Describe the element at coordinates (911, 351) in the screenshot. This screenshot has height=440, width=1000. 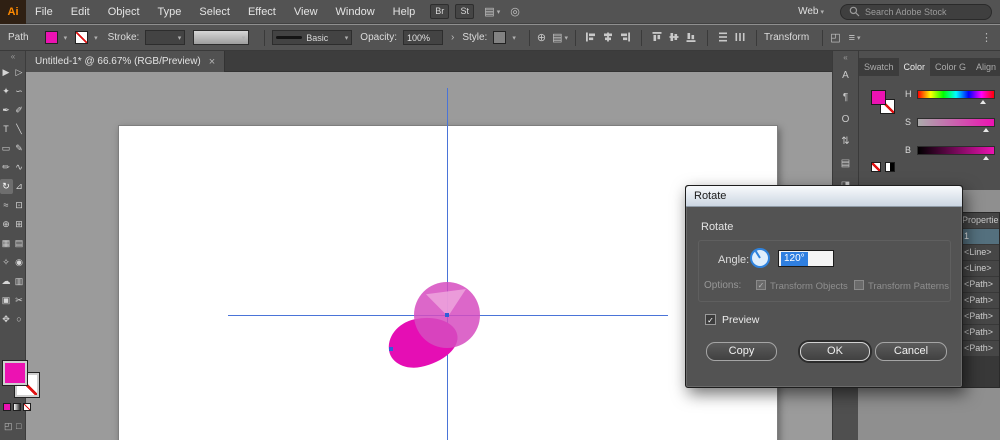
I see `cancel-button: Cancel` at that location.